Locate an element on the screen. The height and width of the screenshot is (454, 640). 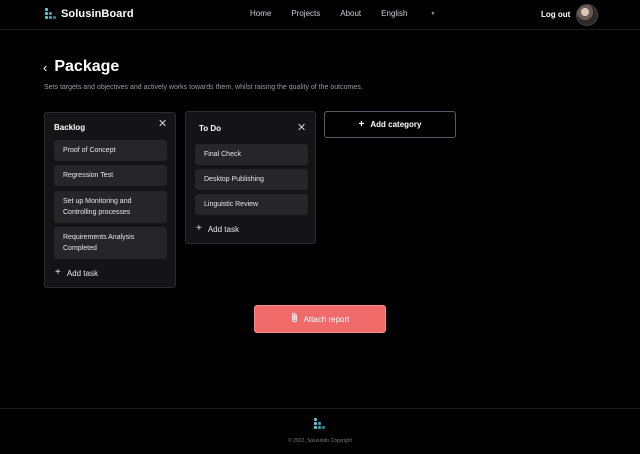
paperclip-icon is located at coordinates (294, 319).